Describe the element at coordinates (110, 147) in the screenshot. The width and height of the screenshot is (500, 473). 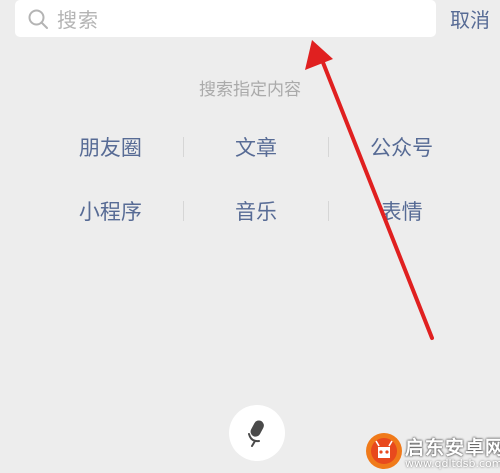
I see `category-moments: 朋友圈` at that location.